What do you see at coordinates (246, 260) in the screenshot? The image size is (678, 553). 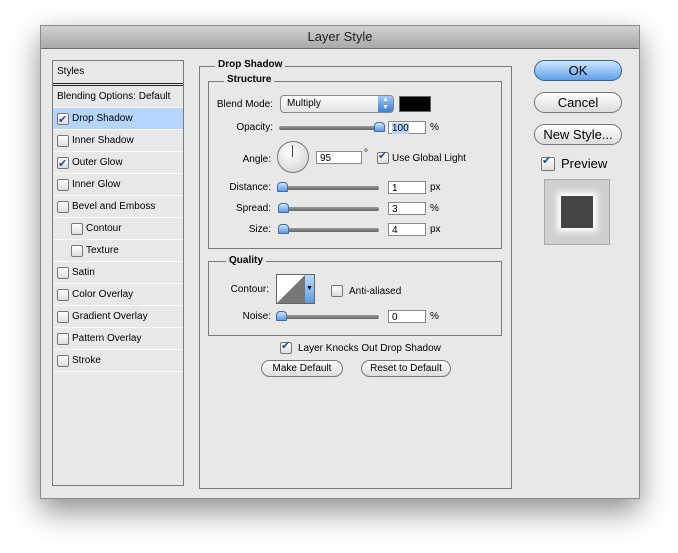 I see `quality-title: Quality` at bounding box center [246, 260].